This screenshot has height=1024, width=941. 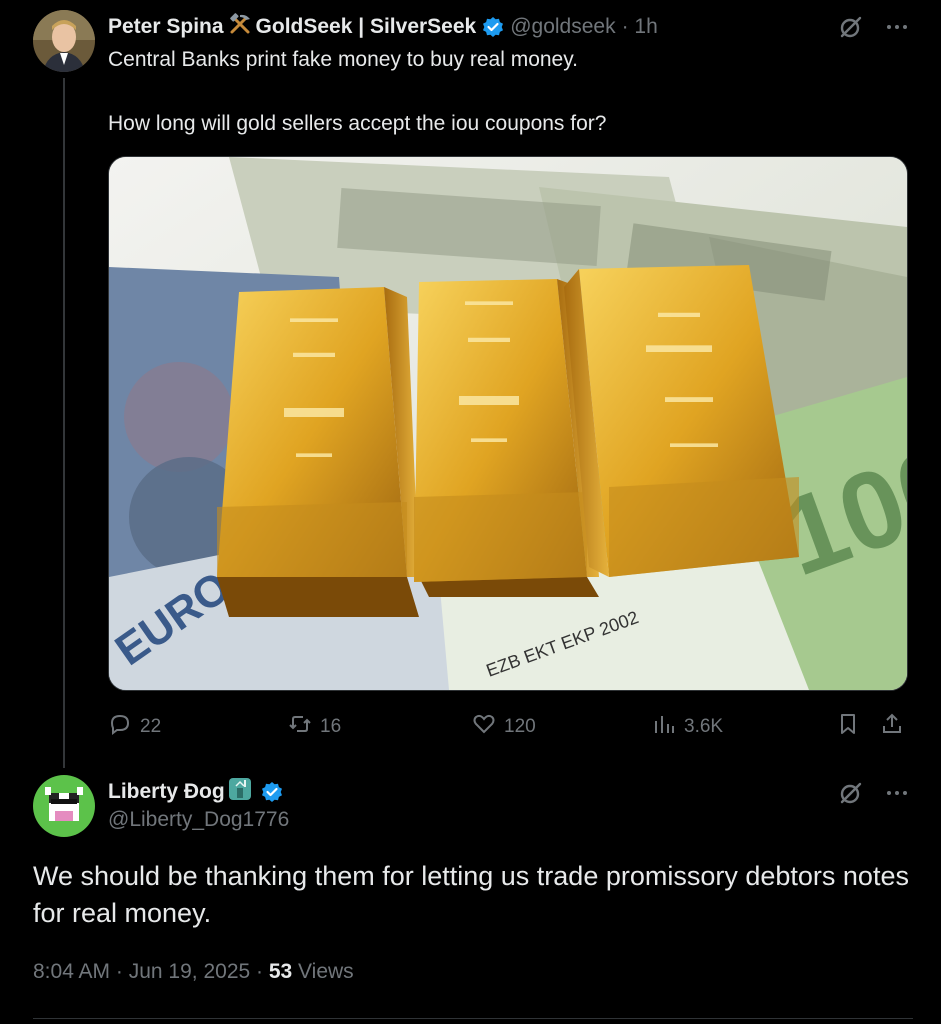 I want to click on statue-of-liberty-icon, so click(x=239, y=791).